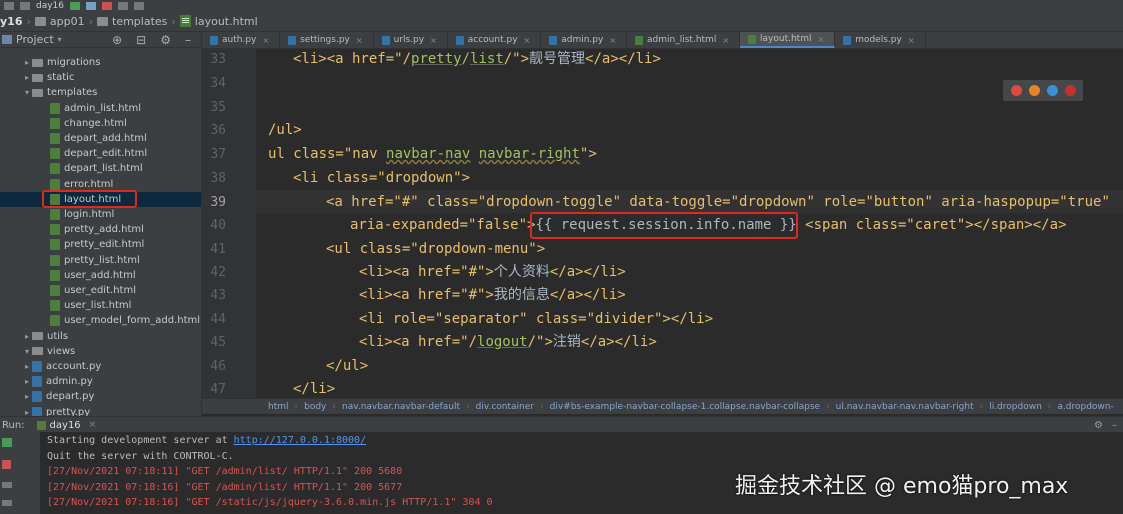 The width and height of the screenshot is (1123, 514). Describe the element at coordinates (74, 366) in the screenshot. I see `tree-item-label: account.py` at that location.